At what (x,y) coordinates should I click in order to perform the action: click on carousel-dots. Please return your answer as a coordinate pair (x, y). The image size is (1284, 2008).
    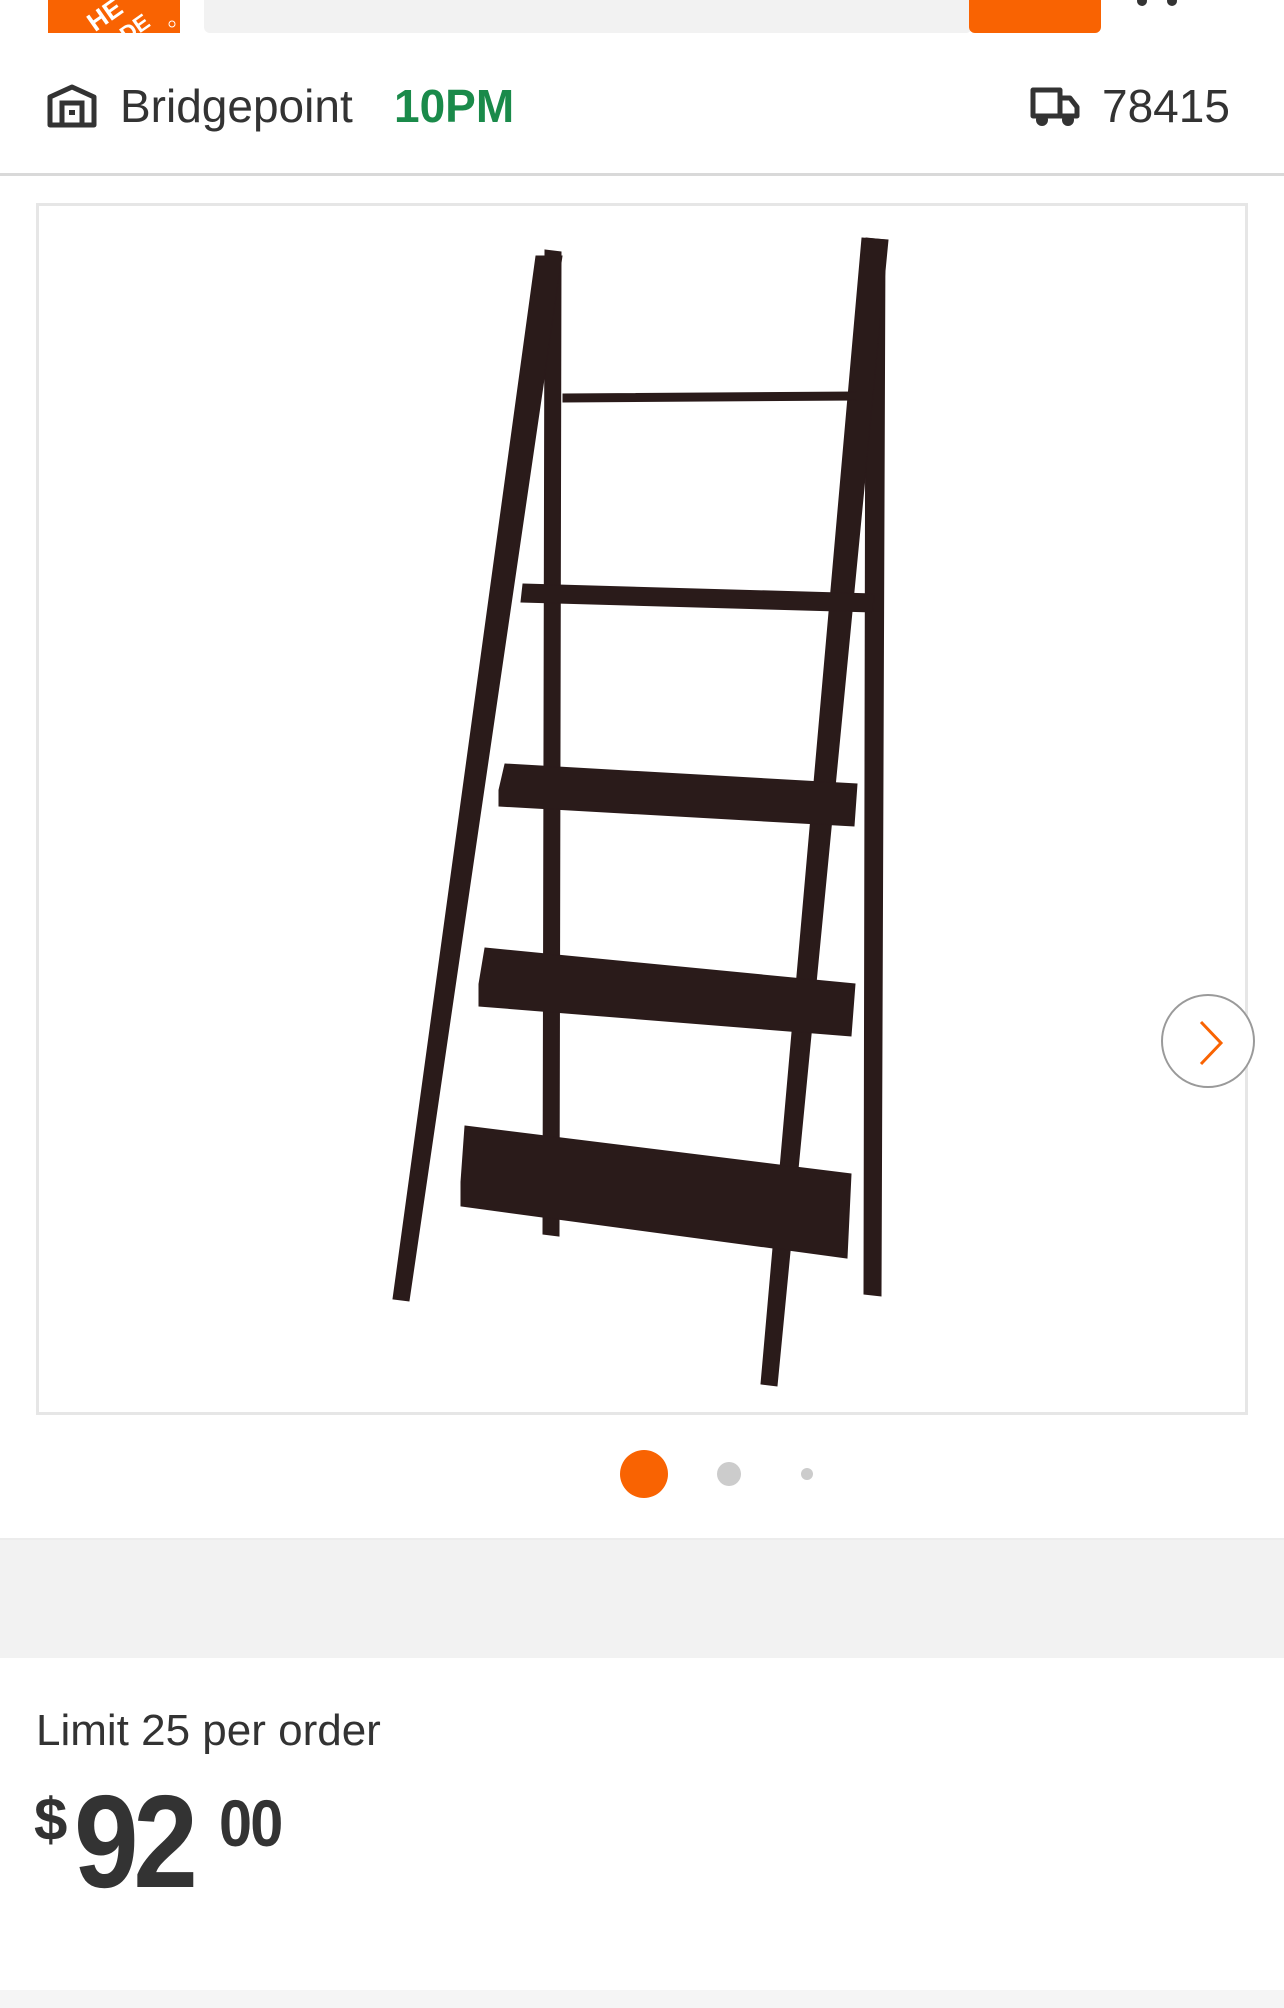
    Looking at the image, I should click on (642, 1474).